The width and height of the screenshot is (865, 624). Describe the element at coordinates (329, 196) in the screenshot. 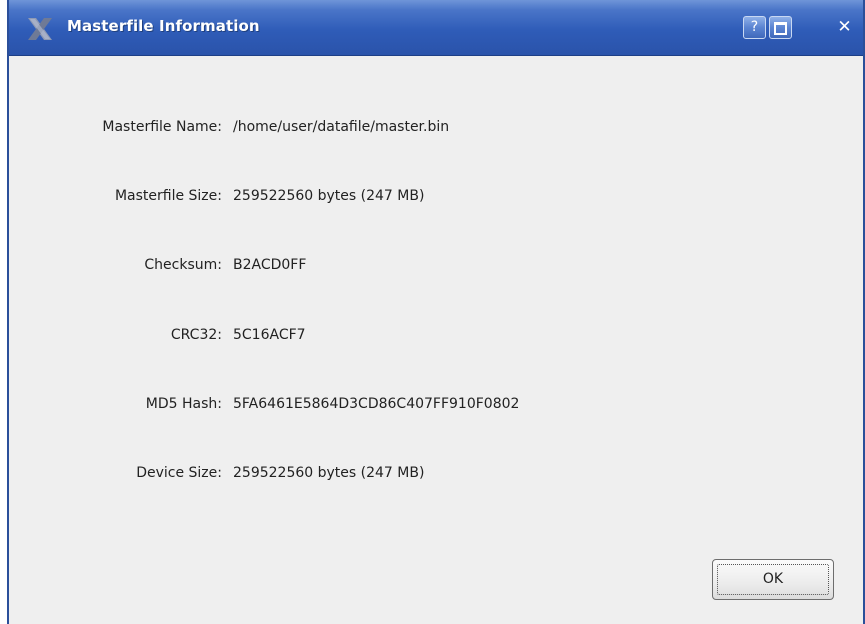

I see `masterfile-size-value: 259522560 bytes (247 MB)` at that location.